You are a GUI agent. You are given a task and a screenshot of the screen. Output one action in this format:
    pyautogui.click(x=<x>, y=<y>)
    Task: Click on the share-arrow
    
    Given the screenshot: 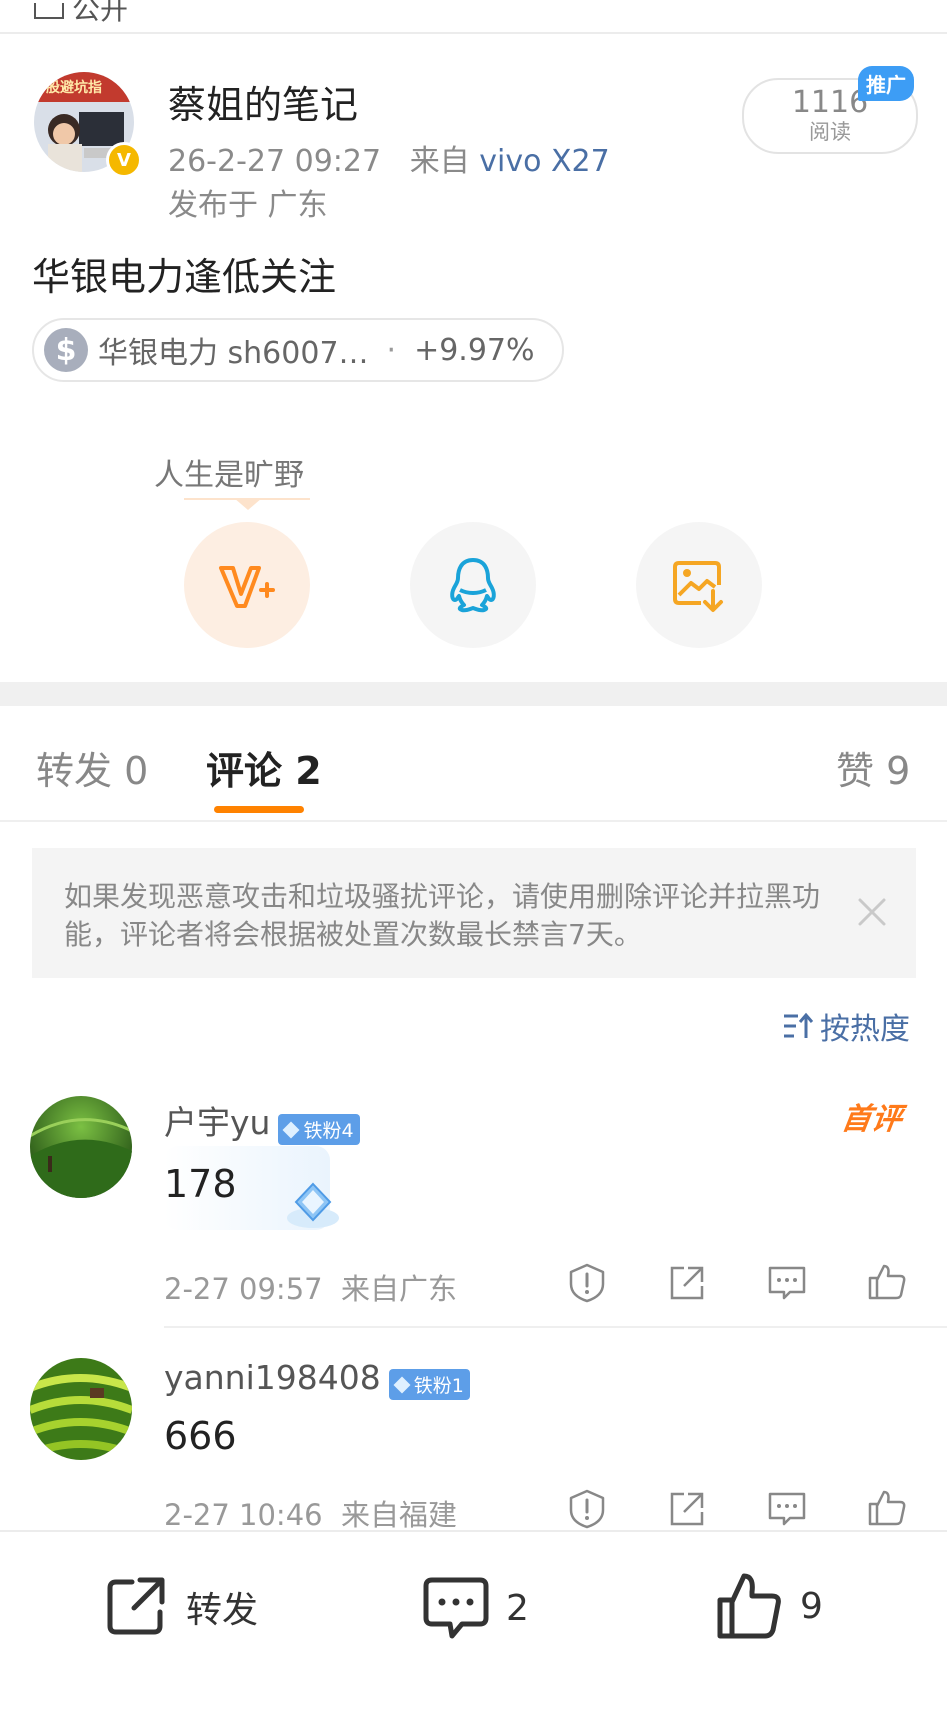 What is the action you would take?
    pyautogui.click(x=248, y=504)
    